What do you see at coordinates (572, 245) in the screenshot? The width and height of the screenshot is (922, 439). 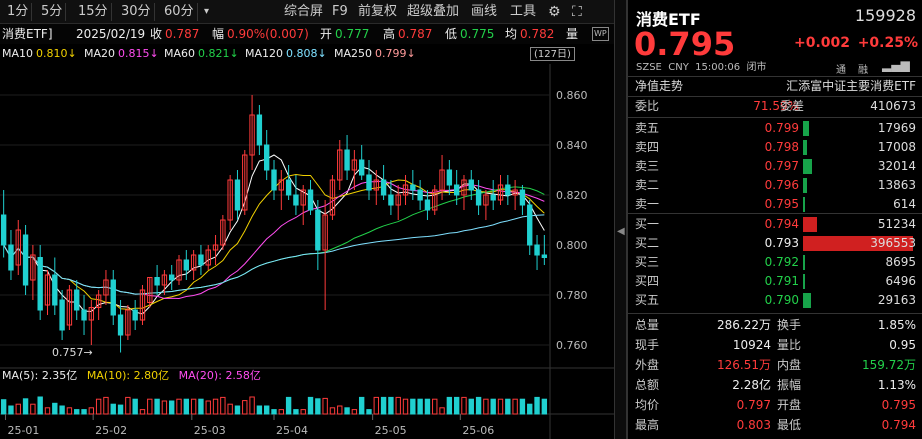 I see `y-tick-label: 0.800` at bounding box center [572, 245].